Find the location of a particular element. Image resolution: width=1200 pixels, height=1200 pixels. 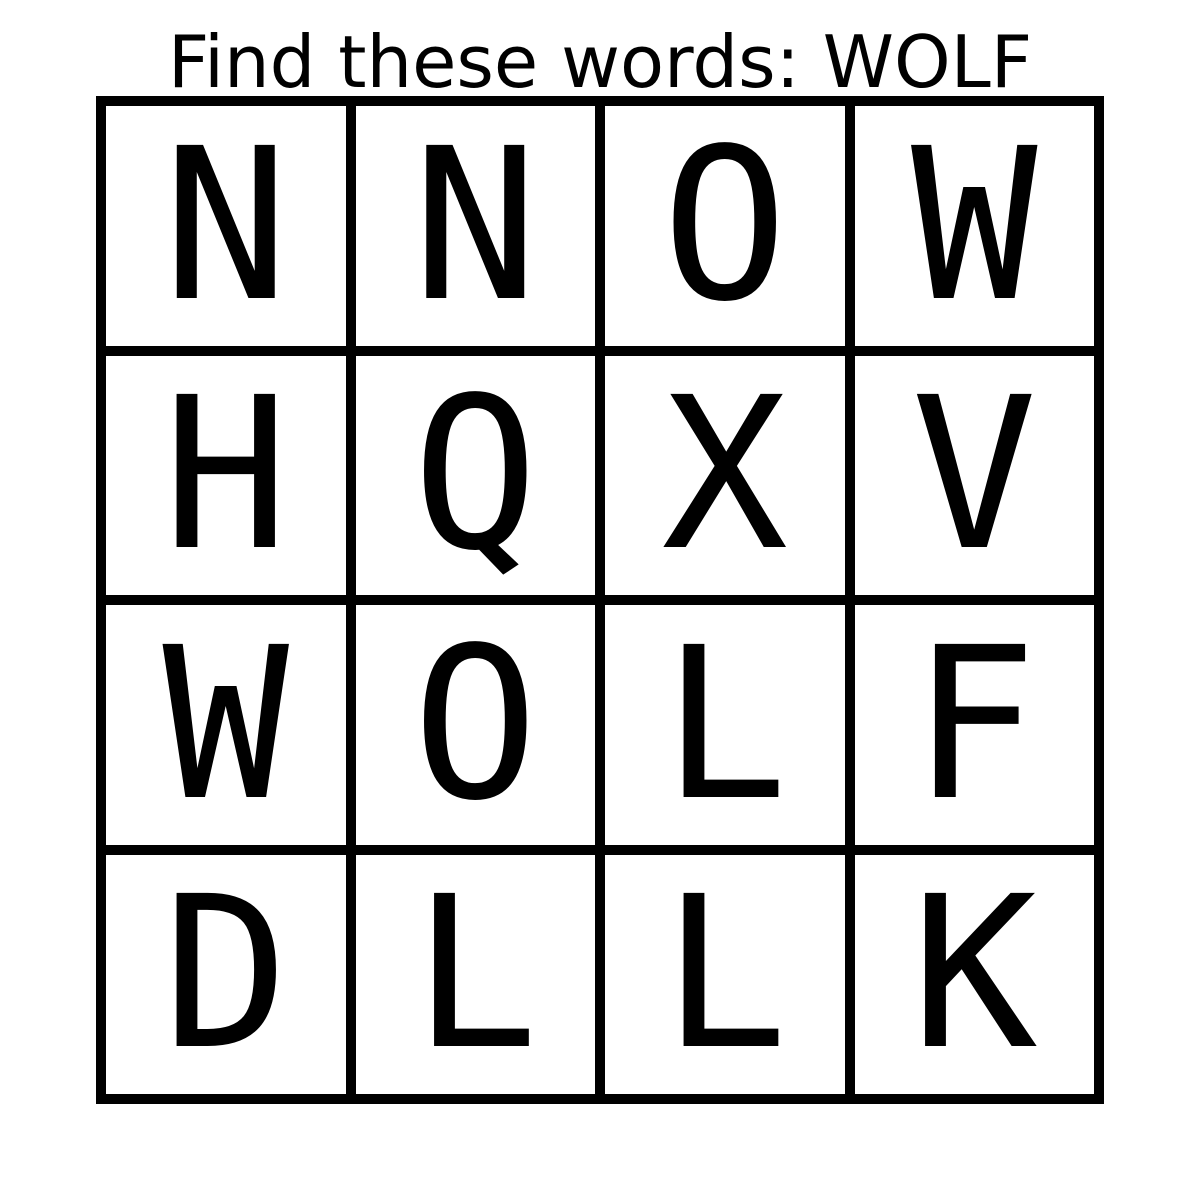

letter-cell-r4-c4: K is located at coordinates (974, 974).